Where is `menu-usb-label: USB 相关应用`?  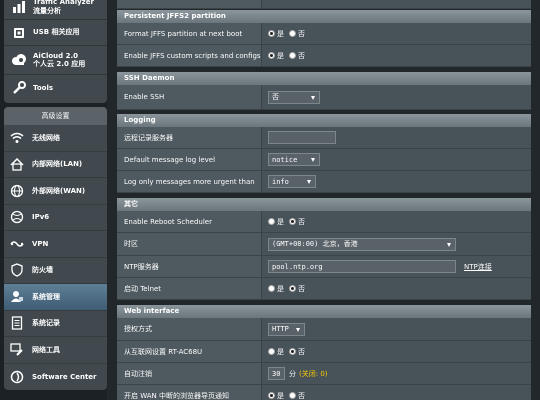
menu-usb-label: USB 相关应用 is located at coordinates (56, 32).